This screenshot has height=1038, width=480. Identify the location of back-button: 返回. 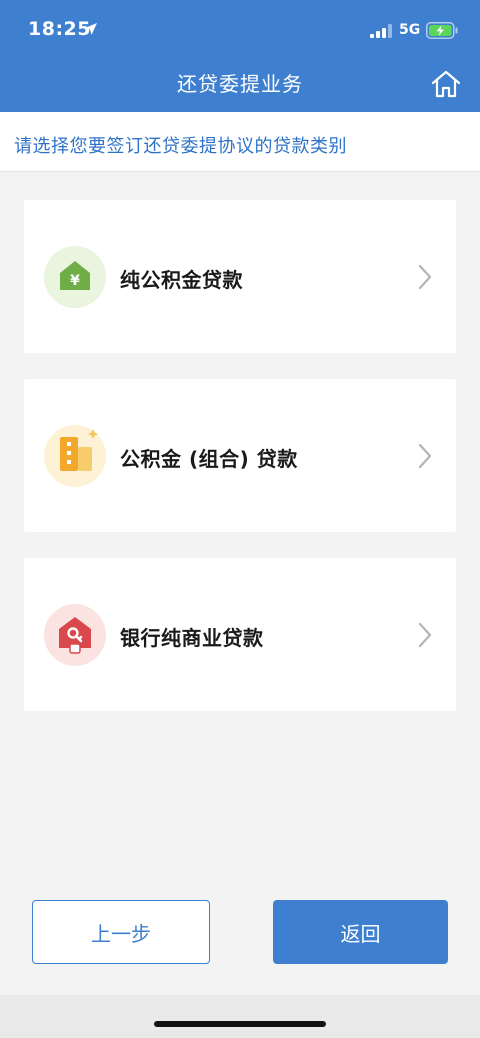
(360, 932).